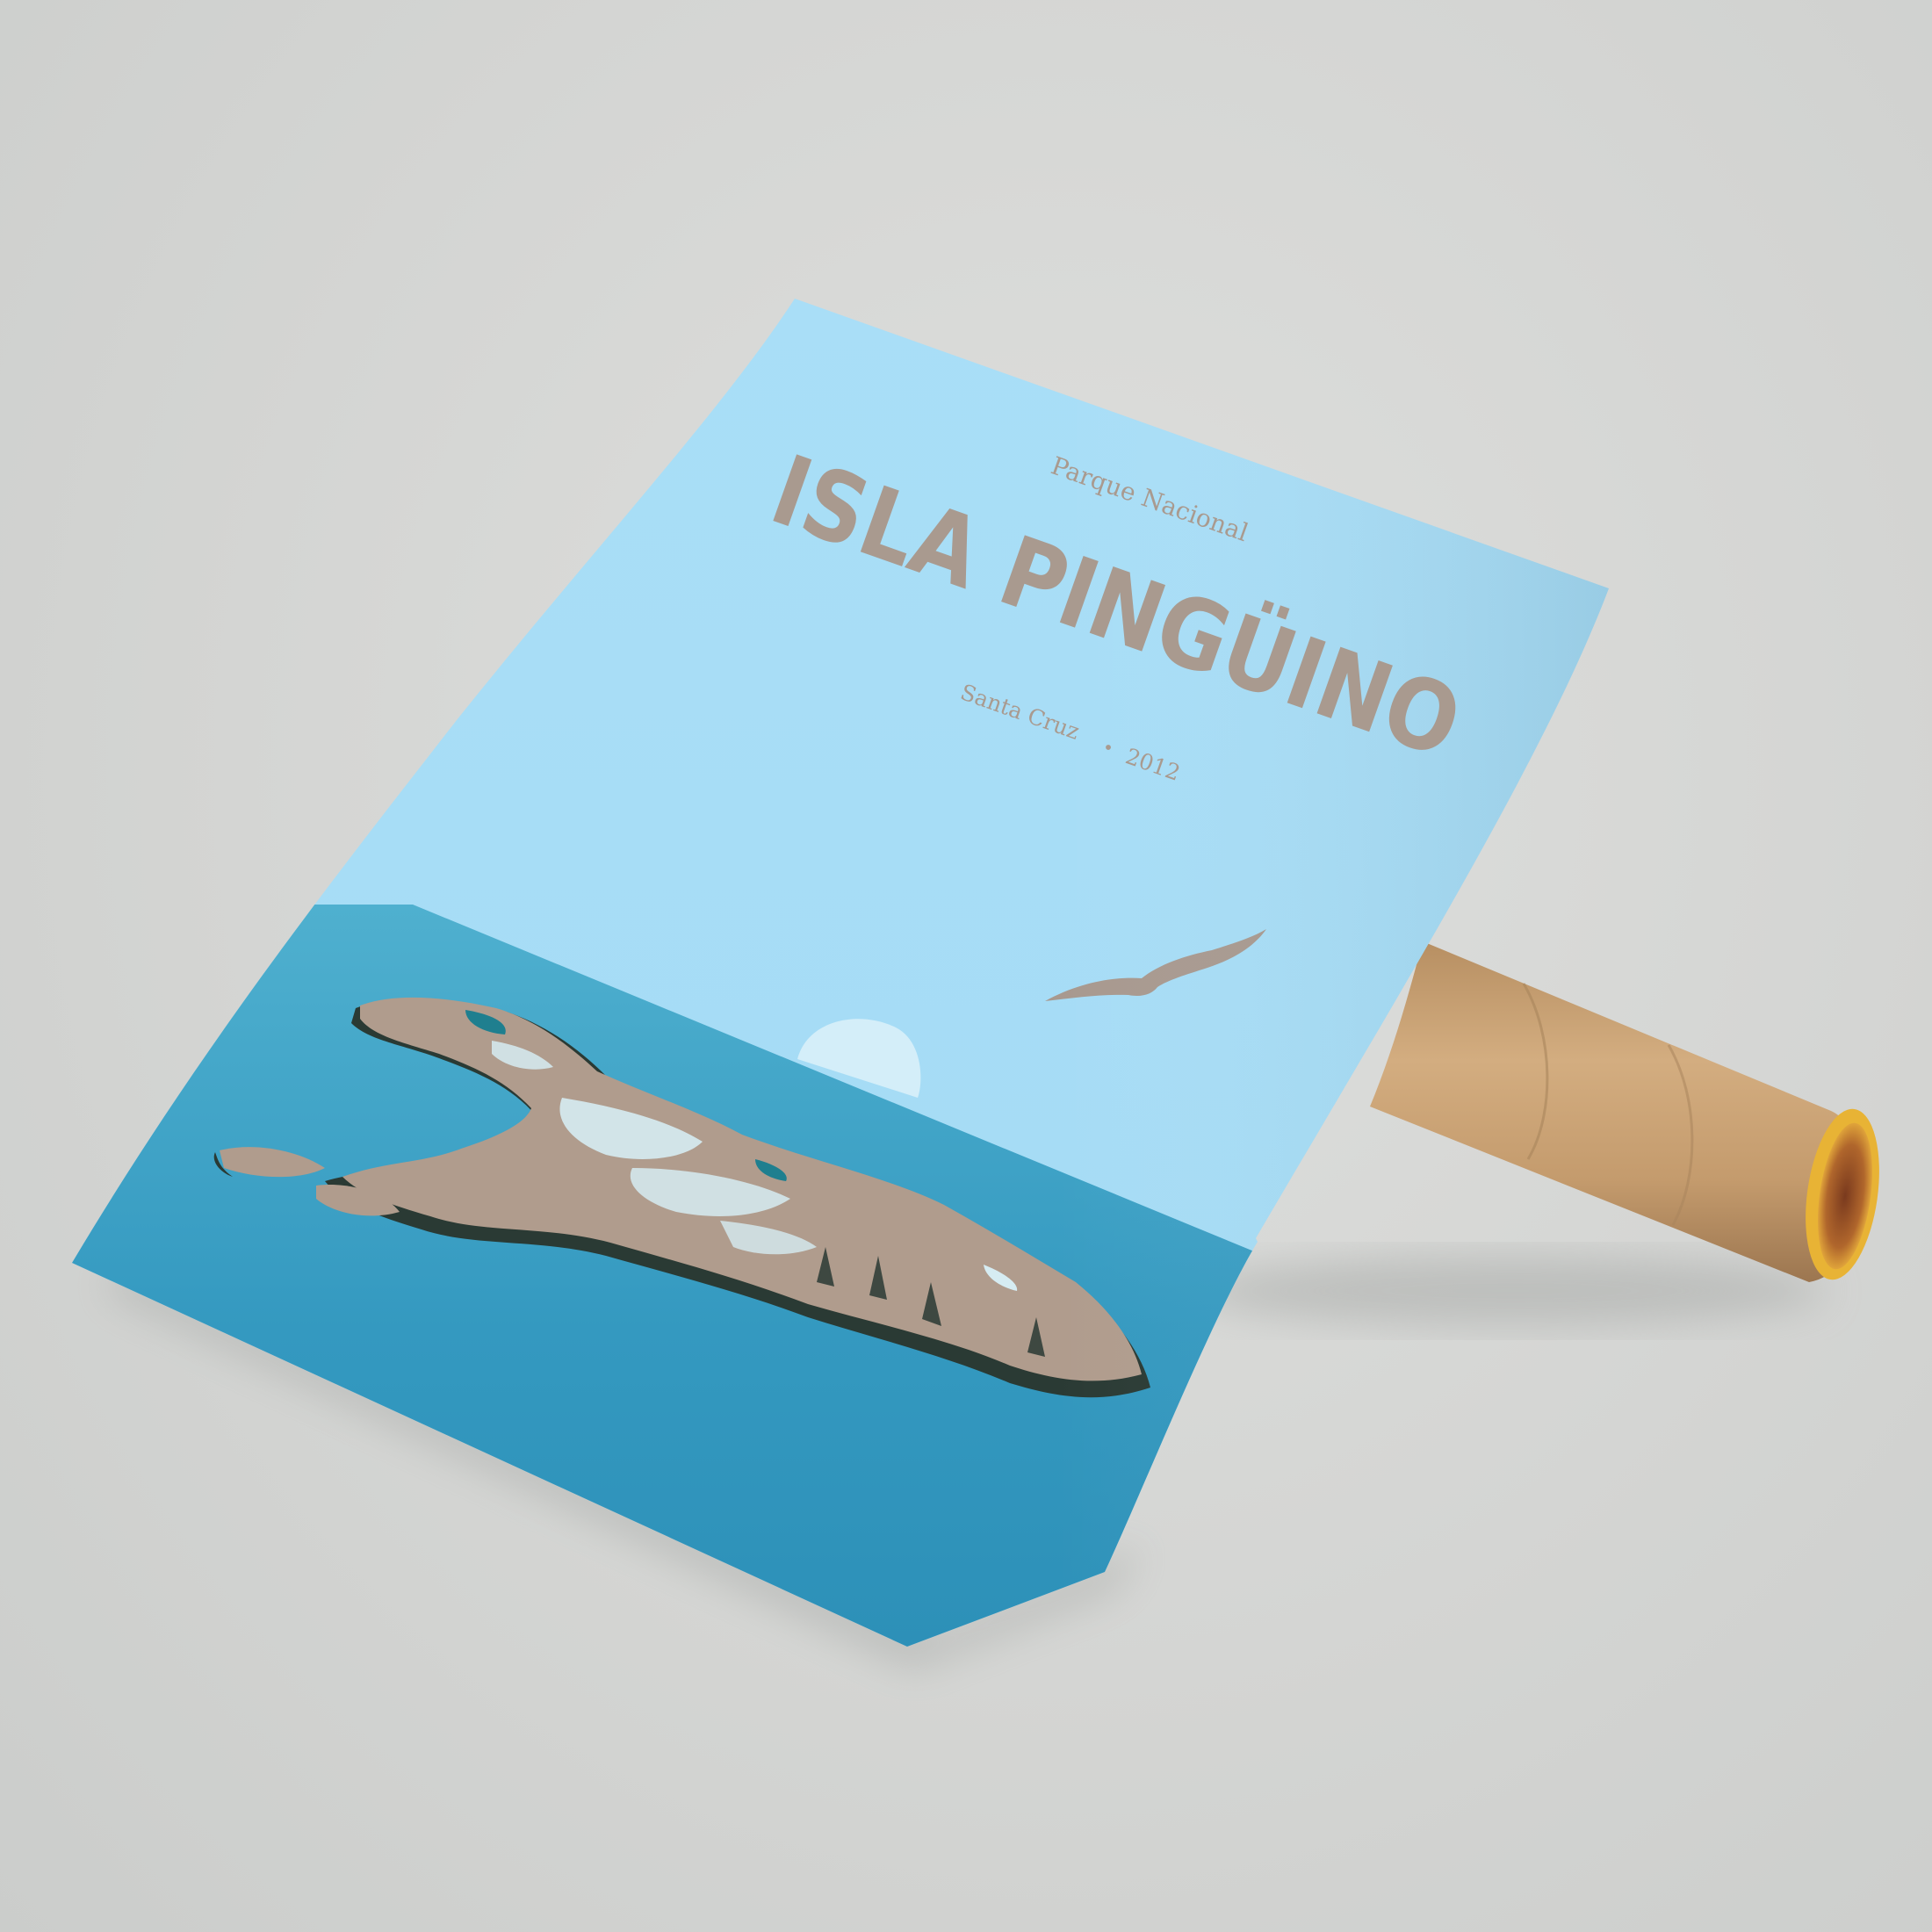  What do you see at coordinates (1624, 1111) in the screenshot?
I see `cardboard-mailing-tube` at bounding box center [1624, 1111].